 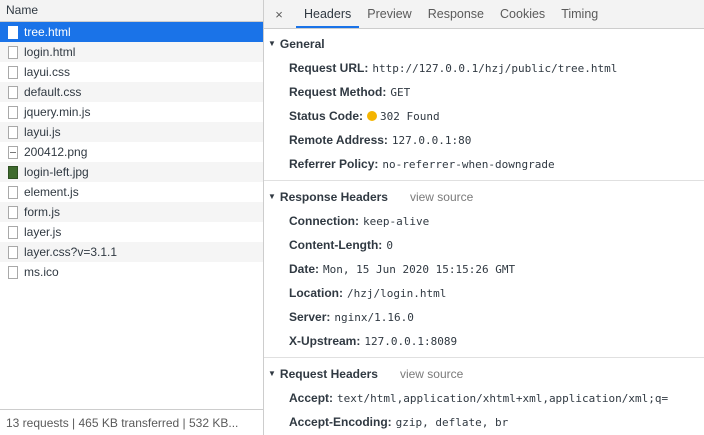 What do you see at coordinates (431, 140) in the screenshot?
I see `header-value: 127.0.0.1:80` at bounding box center [431, 140].